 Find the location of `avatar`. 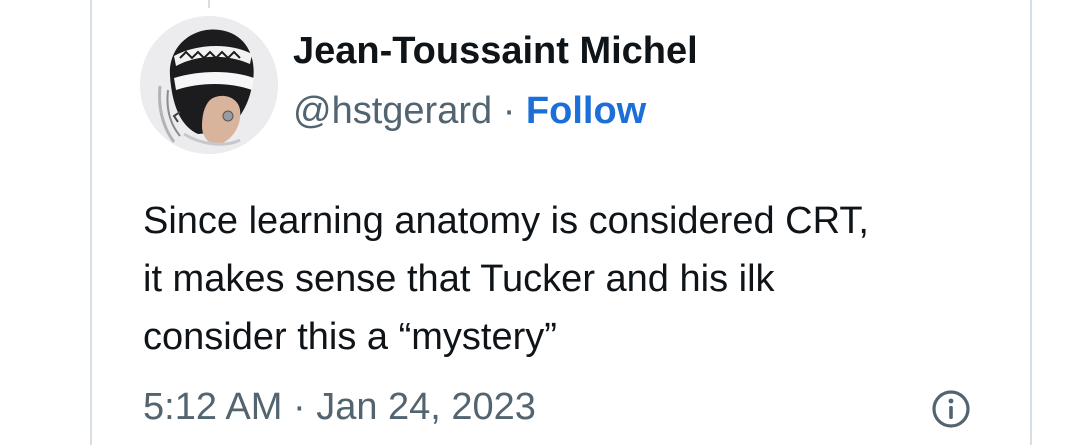

avatar is located at coordinates (209, 85).